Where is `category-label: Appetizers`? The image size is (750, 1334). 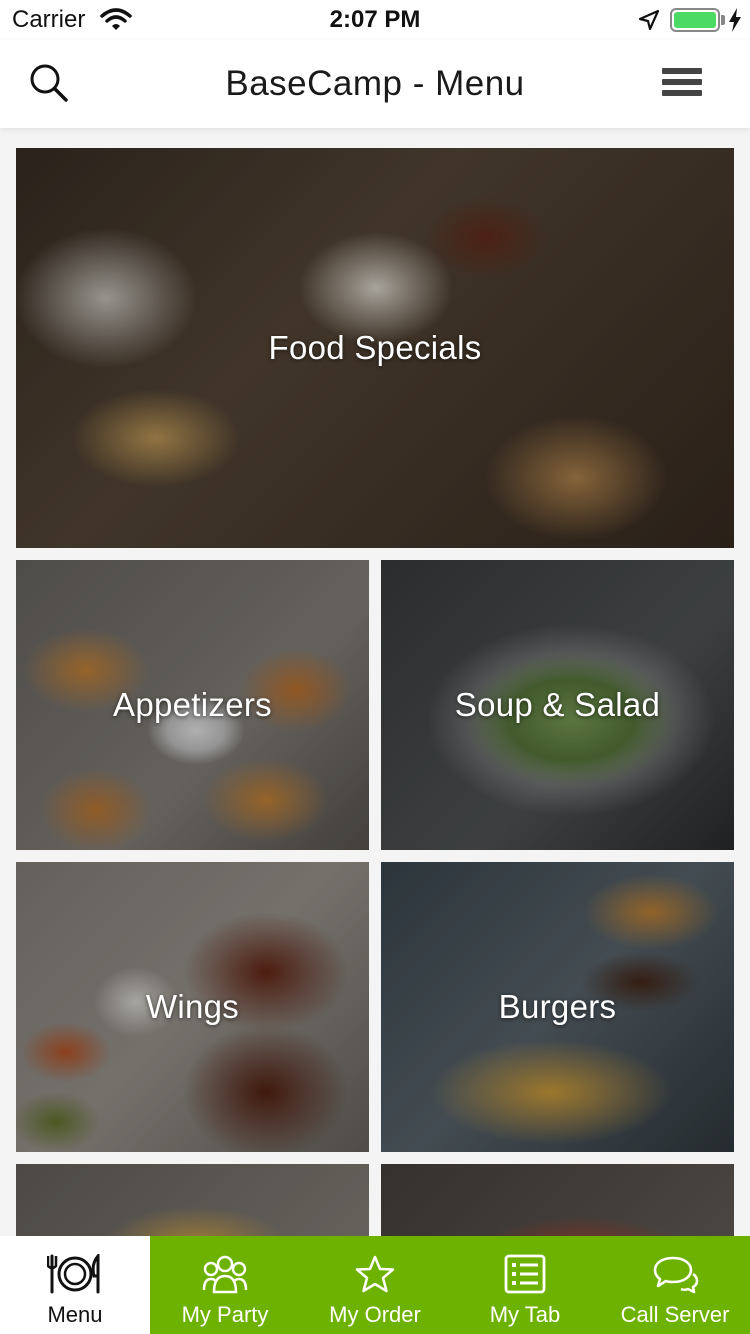
category-label: Appetizers is located at coordinates (192, 704).